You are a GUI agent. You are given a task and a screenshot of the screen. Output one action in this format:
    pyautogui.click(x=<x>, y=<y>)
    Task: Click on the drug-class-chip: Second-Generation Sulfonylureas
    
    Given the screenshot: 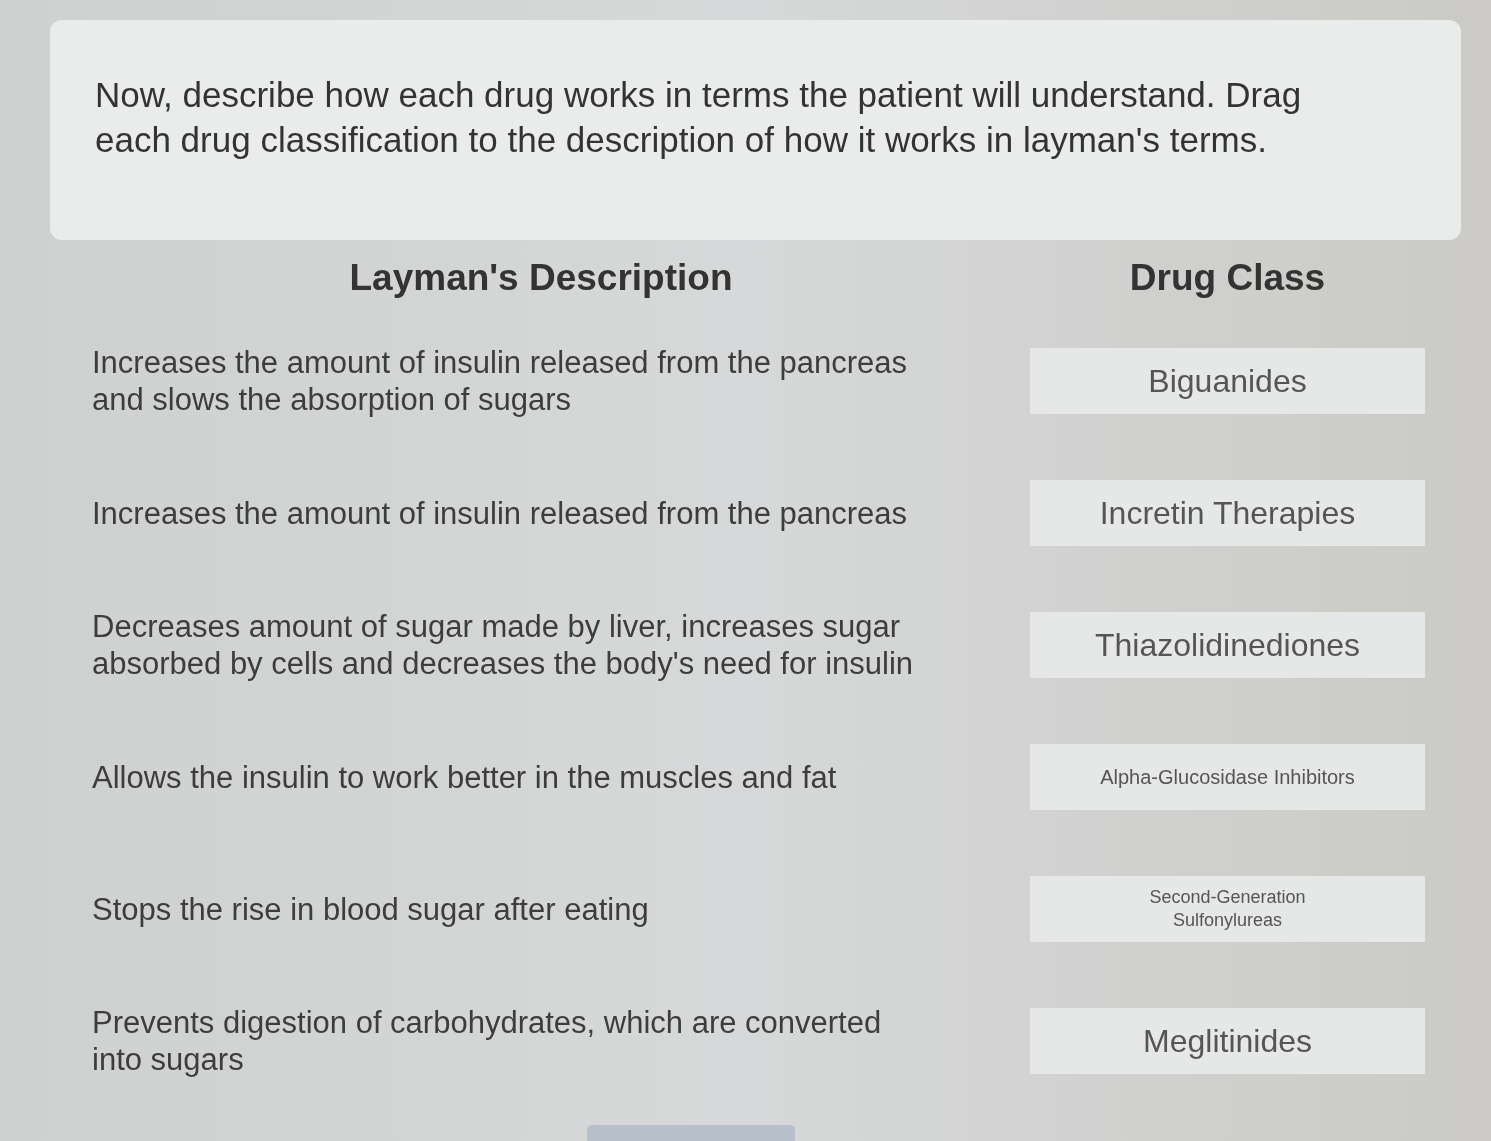 What is the action you would take?
    pyautogui.click(x=1227, y=909)
    